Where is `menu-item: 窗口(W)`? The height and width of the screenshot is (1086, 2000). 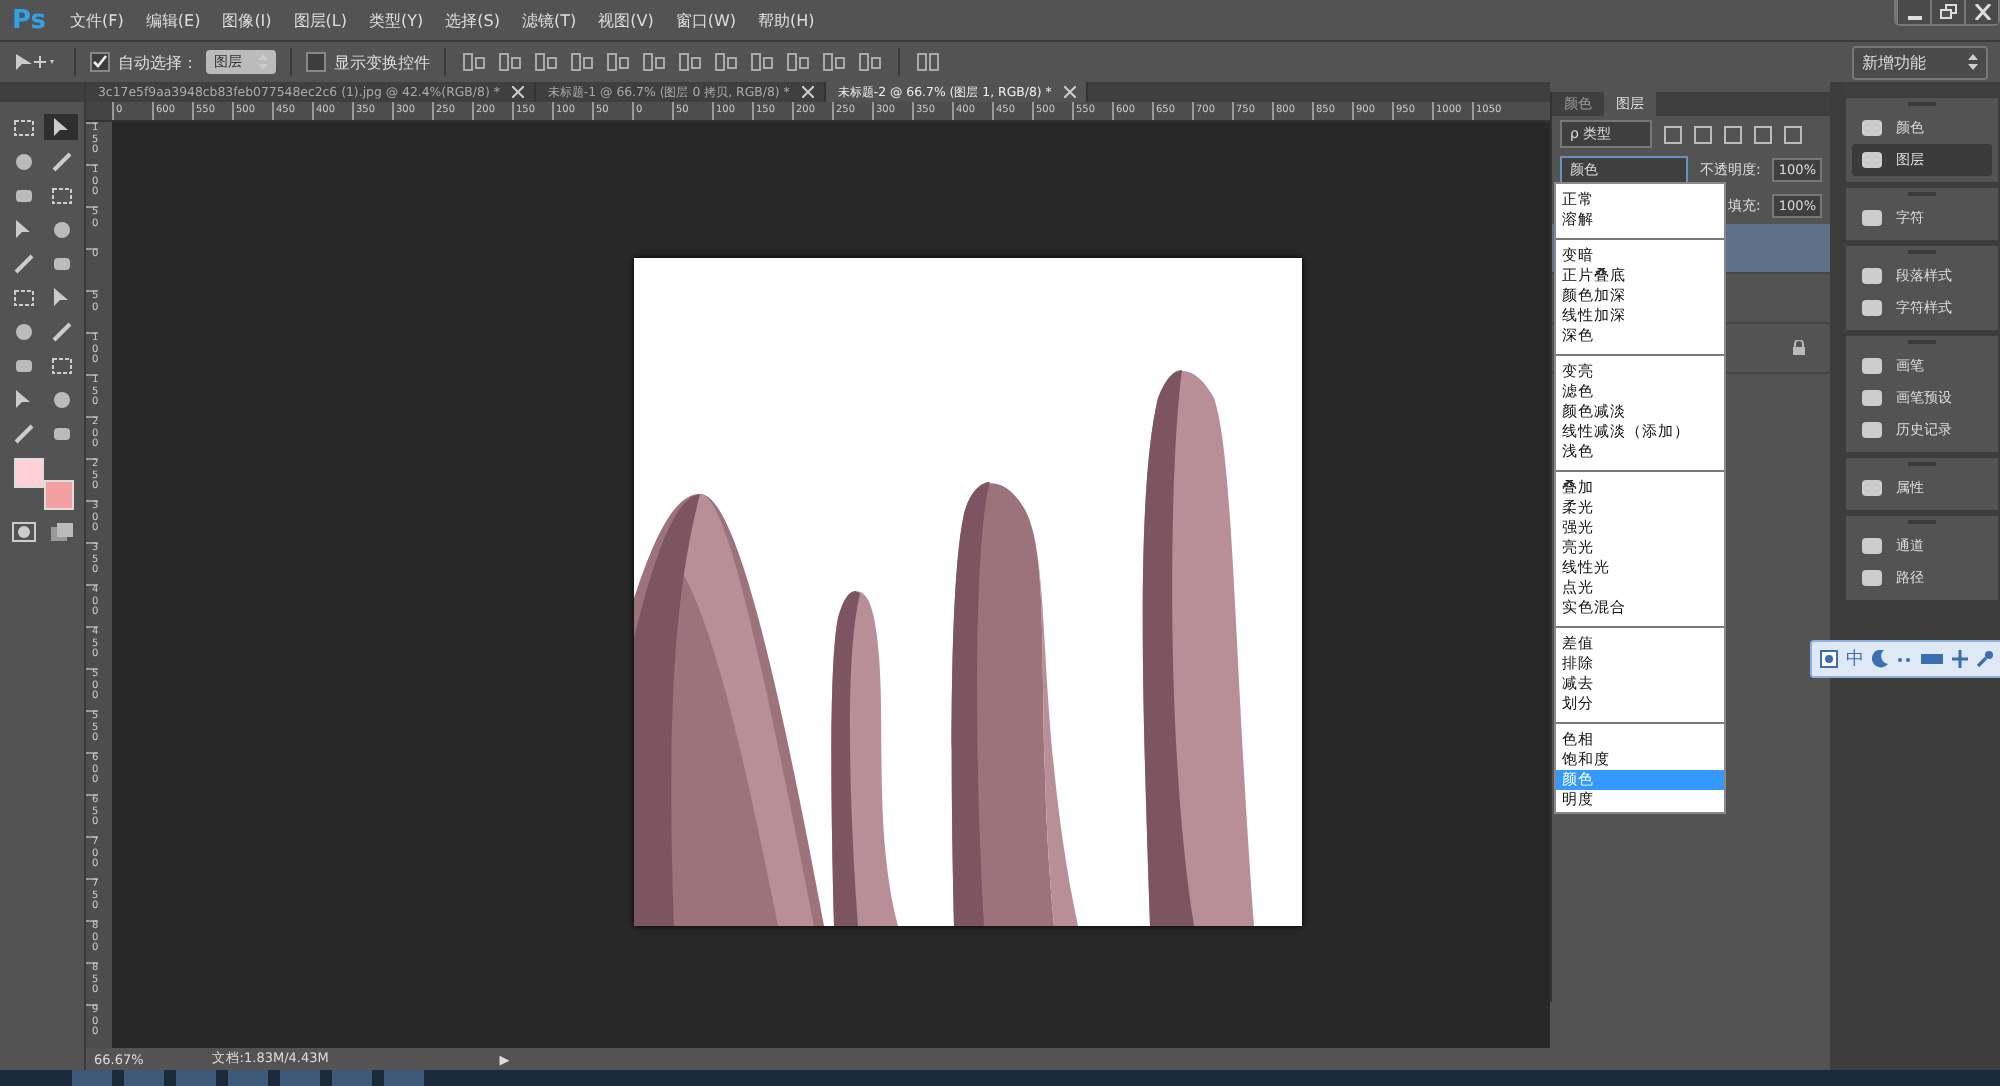
menu-item: 窗口(W) is located at coordinates (705, 20).